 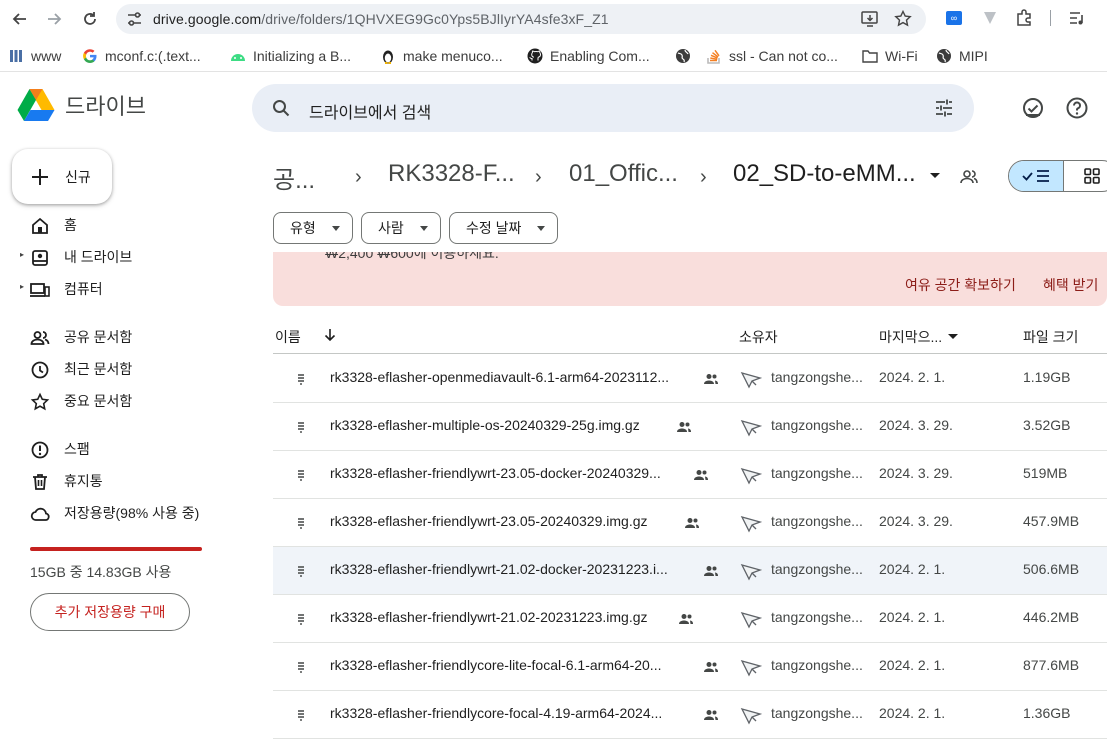 What do you see at coordinates (962, 56) in the screenshot?
I see `bookmark-item: MIPI` at bounding box center [962, 56].